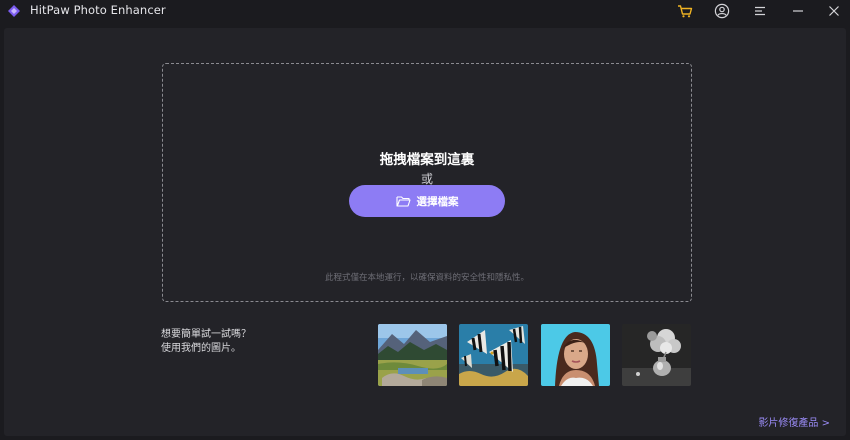 This screenshot has height=440, width=850. What do you see at coordinates (412, 355) in the screenshot?
I see `sample-image-landscape` at bounding box center [412, 355].